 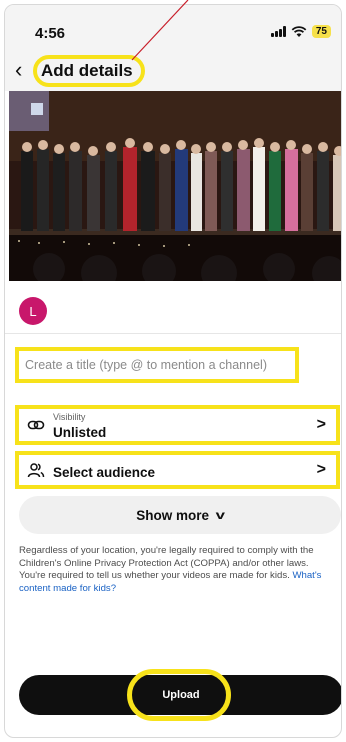 I want to click on battery-icon: 75, so click(x=321, y=31).